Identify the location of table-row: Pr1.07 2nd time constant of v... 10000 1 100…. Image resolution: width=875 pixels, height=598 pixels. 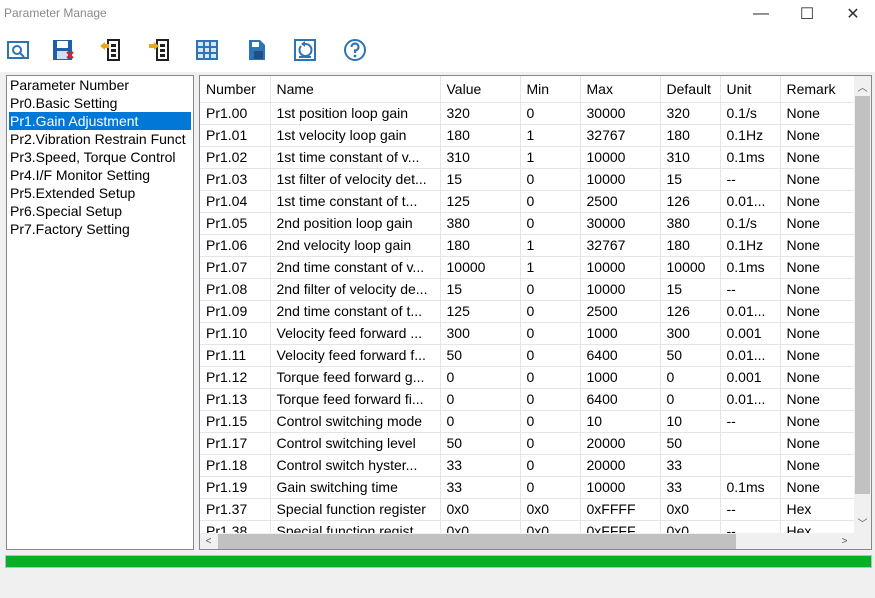
(527, 267).